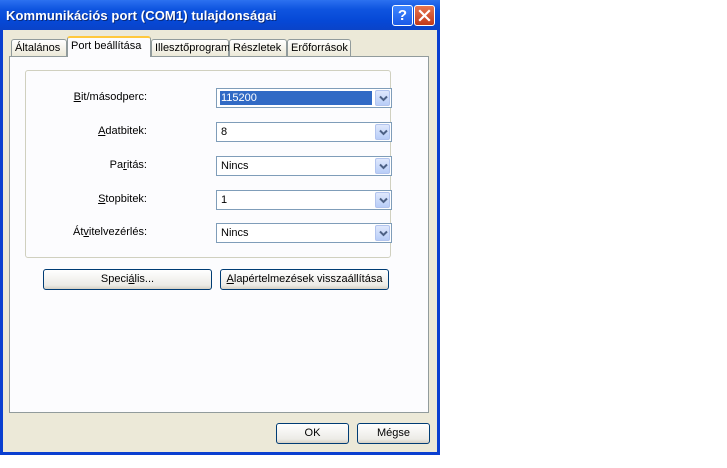 The height and width of the screenshot is (468, 727). I want to click on window-title: Kommunikációs port (COM1) tulajdonságai, so click(141, 15).